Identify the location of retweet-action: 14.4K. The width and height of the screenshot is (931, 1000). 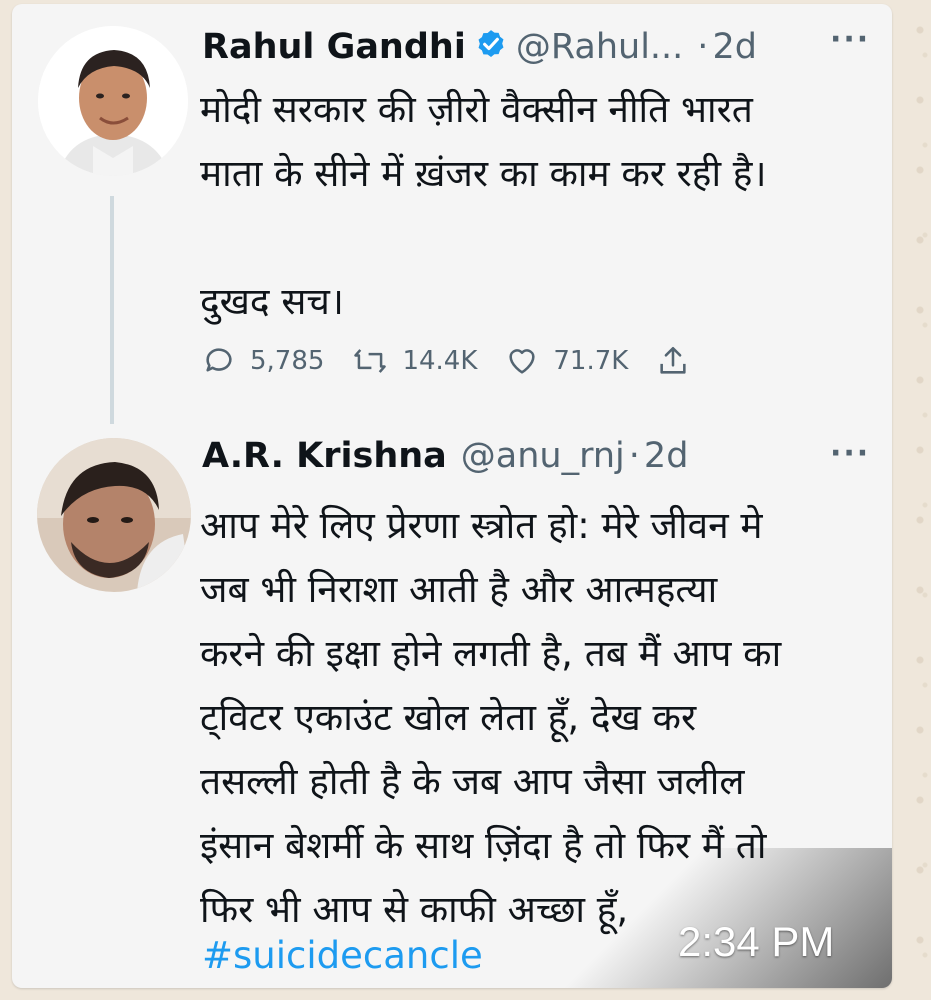
(414, 361).